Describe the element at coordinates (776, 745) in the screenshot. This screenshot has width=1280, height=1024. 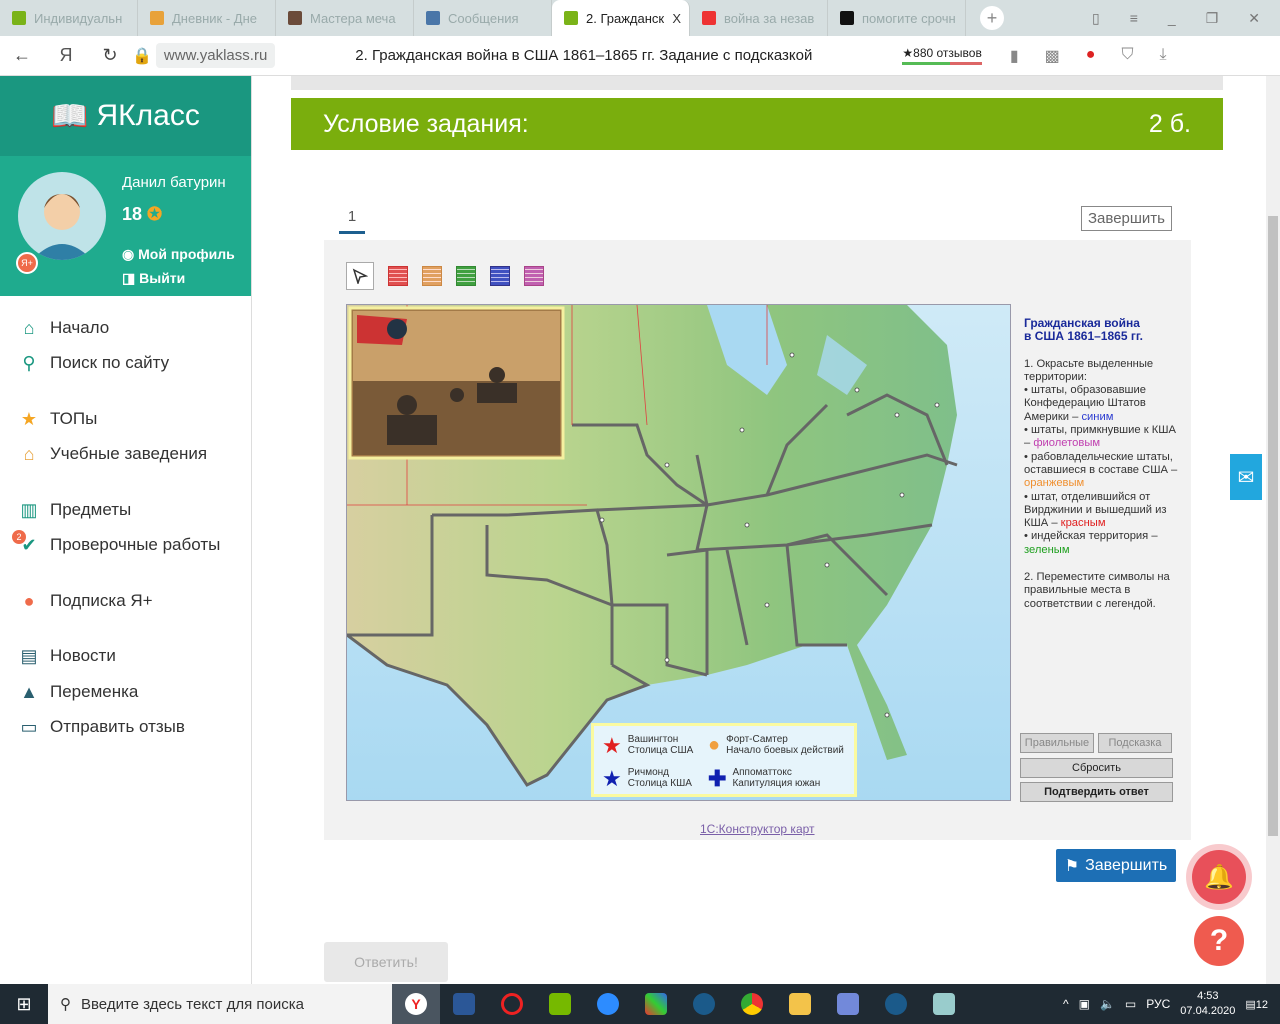
I see `legend-fort-sumter: ● Форт-Самтер Начало боевых действий` at that location.